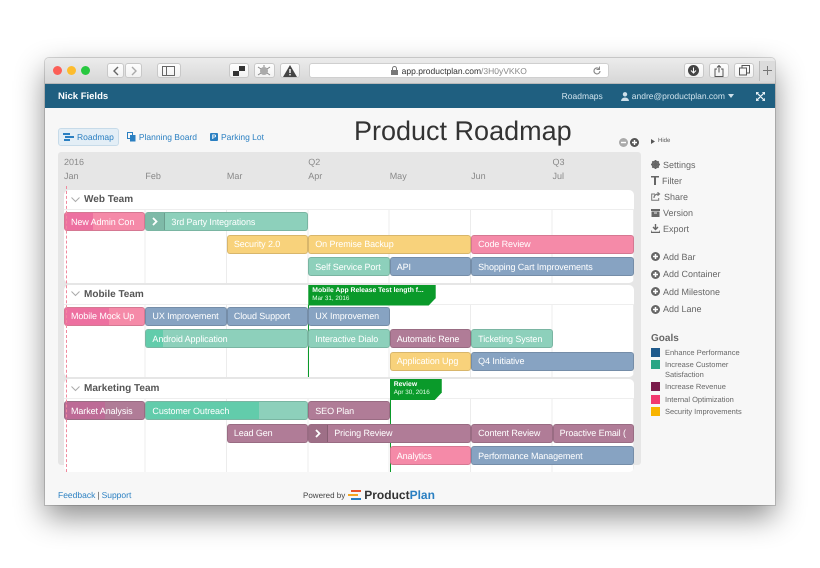 The image size is (820, 568). What do you see at coordinates (512, 433) in the screenshot?
I see `roadmap-bar: Content Review` at bounding box center [512, 433].